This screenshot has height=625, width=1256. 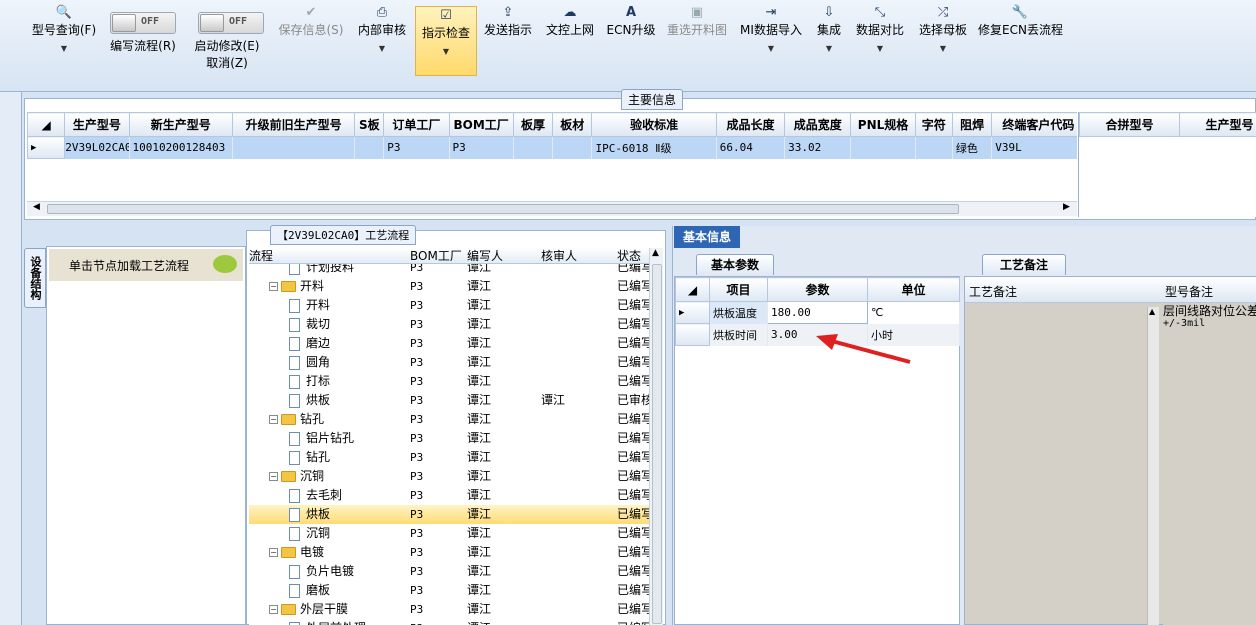 I want to click on cell: V39L, so click(x=1034, y=147).